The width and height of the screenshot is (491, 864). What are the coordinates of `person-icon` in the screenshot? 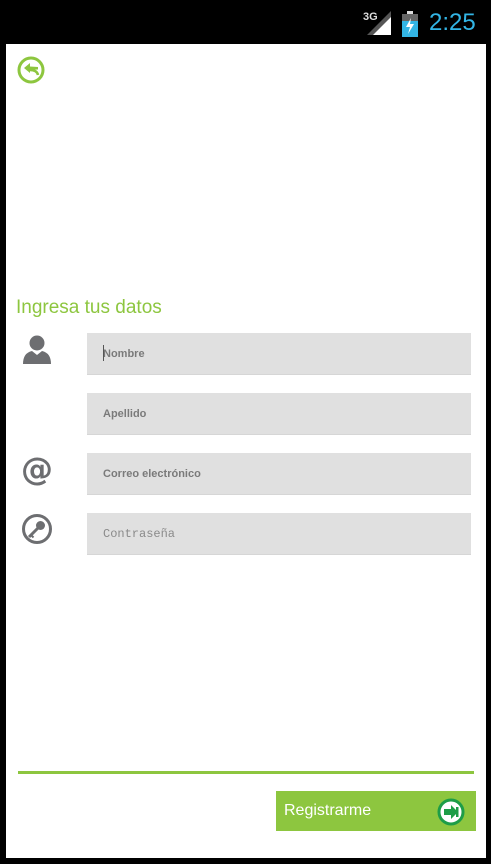 It's located at (37, 349).